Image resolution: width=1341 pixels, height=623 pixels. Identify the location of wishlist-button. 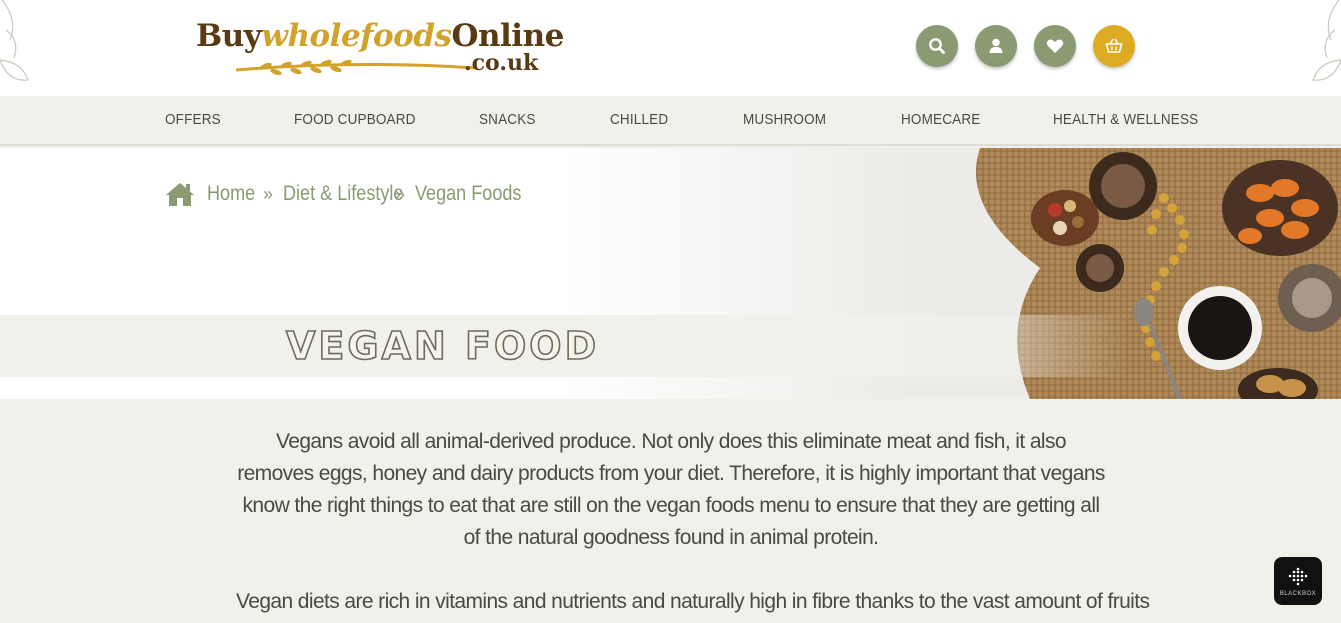
(1055, 46).